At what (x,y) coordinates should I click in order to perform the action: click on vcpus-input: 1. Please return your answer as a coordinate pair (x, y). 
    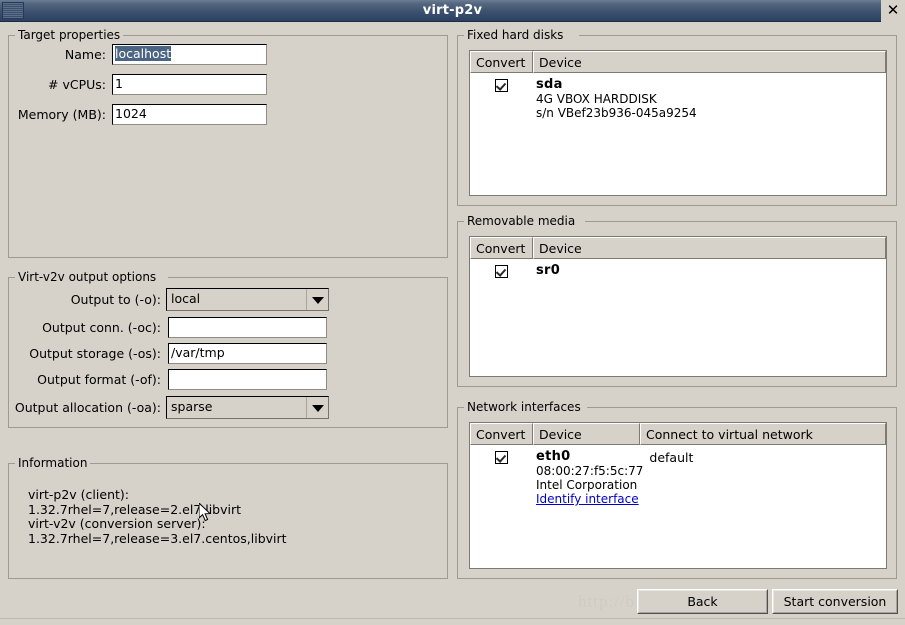
    Looking at the image, I should click on (189, 84).